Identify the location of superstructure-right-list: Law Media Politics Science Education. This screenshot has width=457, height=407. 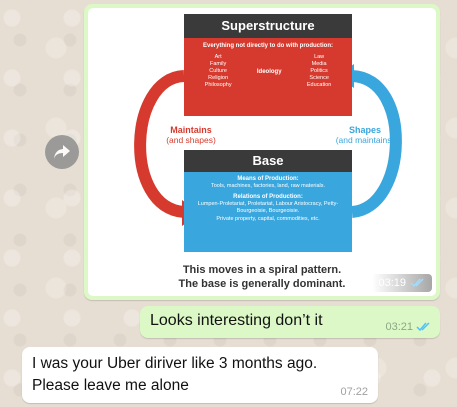
(319, 71).